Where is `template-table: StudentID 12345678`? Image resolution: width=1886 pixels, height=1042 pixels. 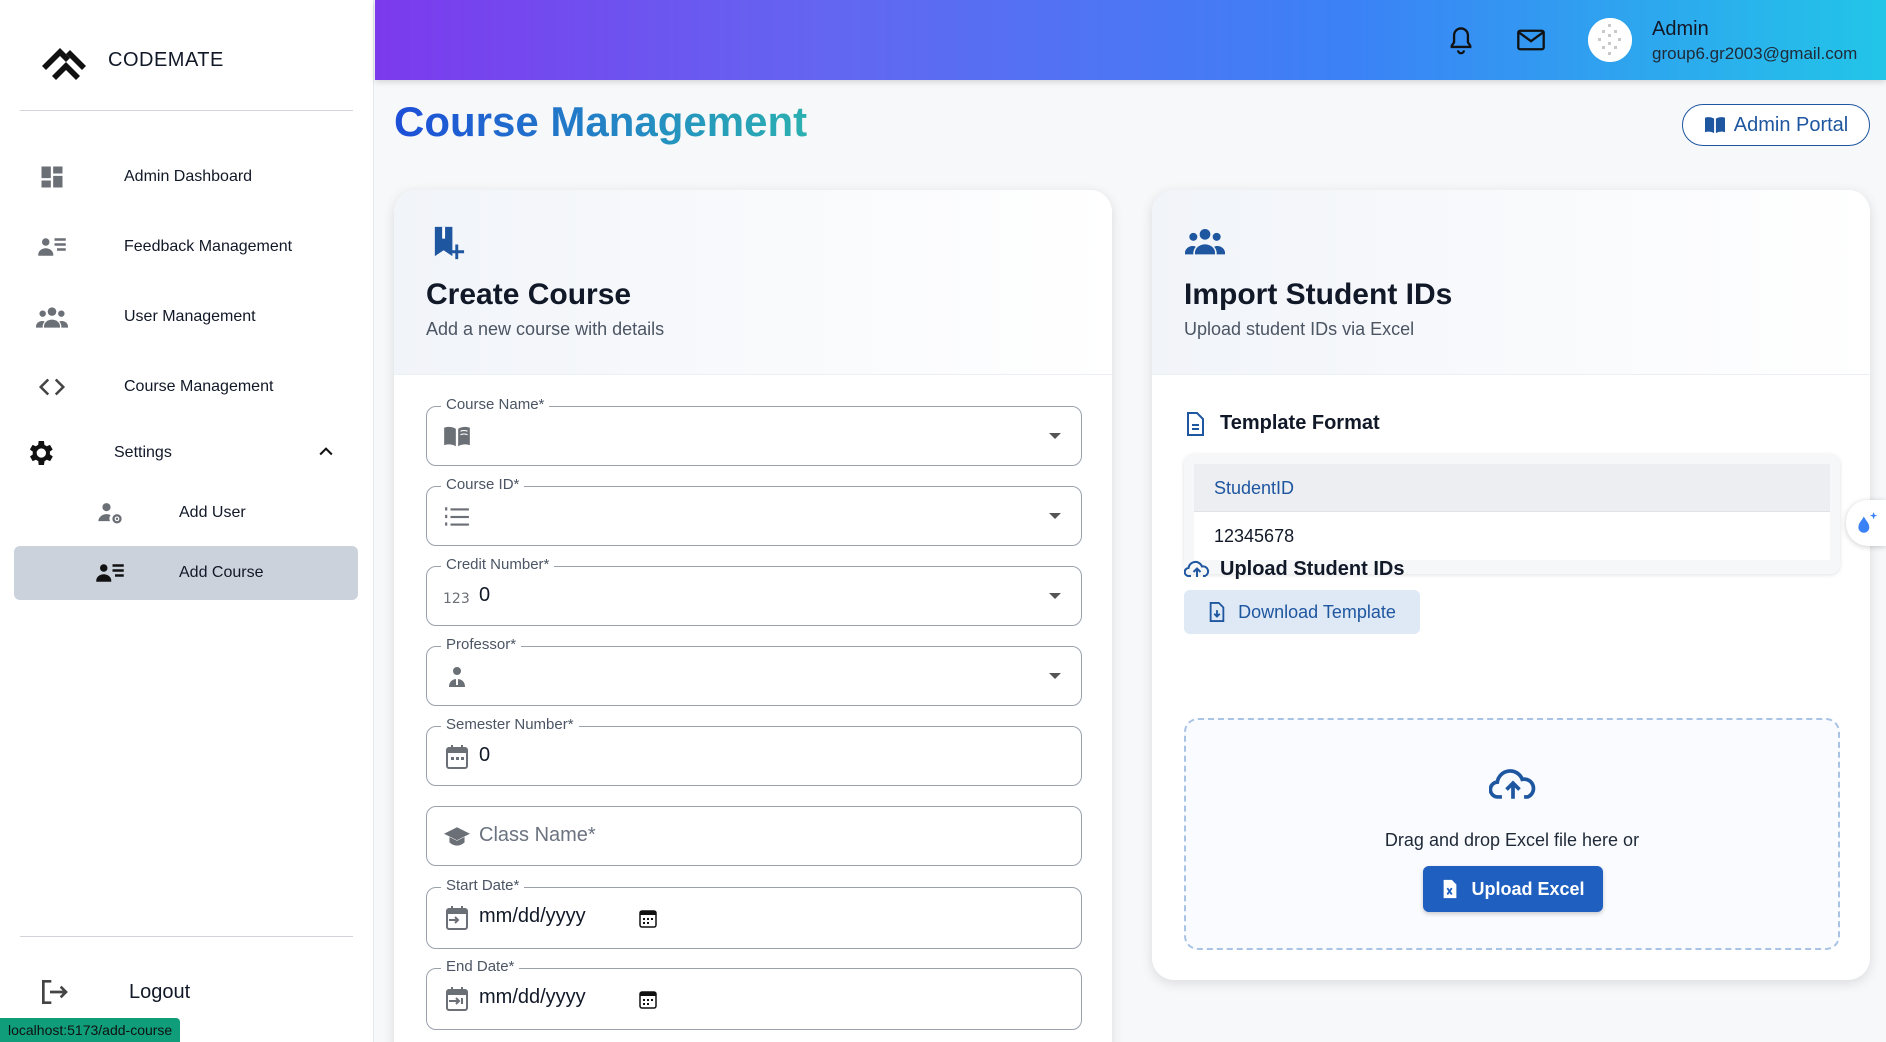
template-table: StudentID 12345678 is located at coordinates (1512, 514).